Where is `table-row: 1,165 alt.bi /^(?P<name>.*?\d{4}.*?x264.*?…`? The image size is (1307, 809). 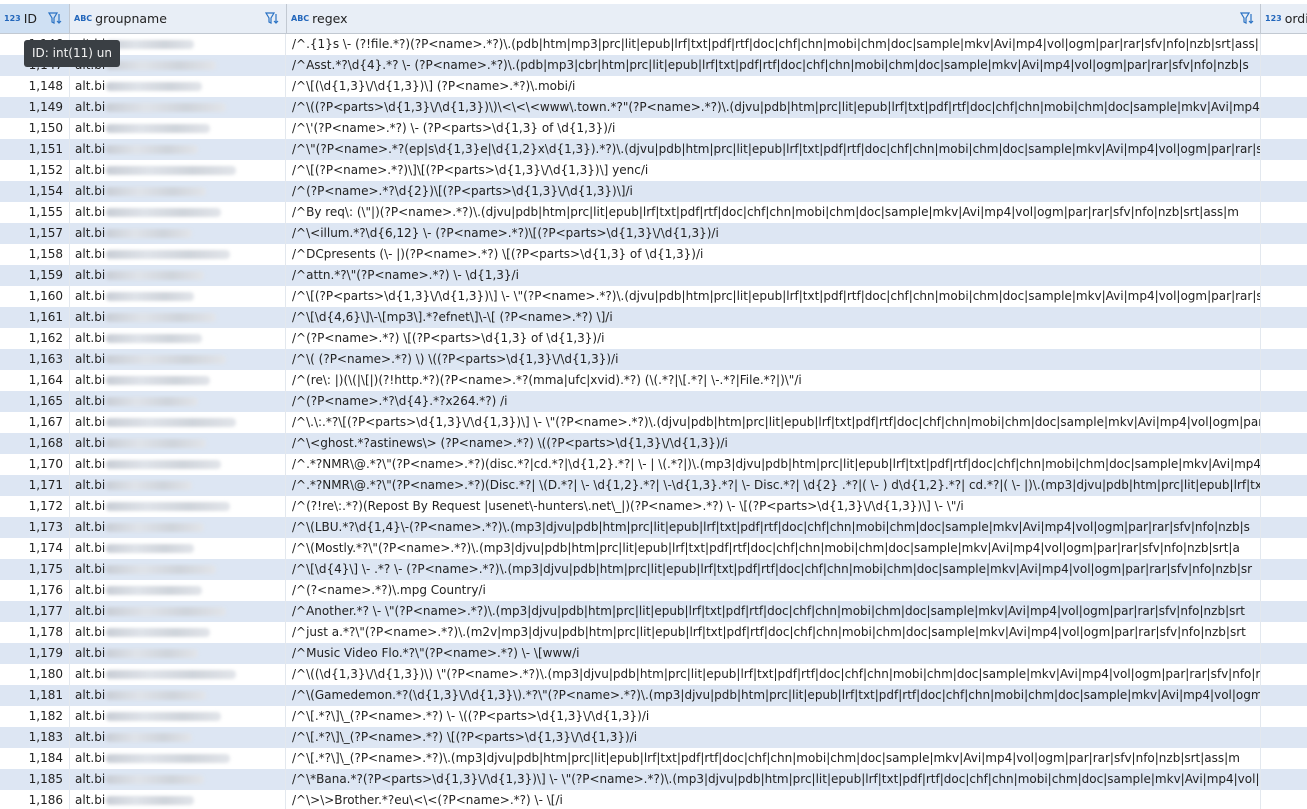 table-row: 1,165 alt.bi /^(?P<name>.*?\d{4}.*?x264.*?… is located at coordinates (653, 401).